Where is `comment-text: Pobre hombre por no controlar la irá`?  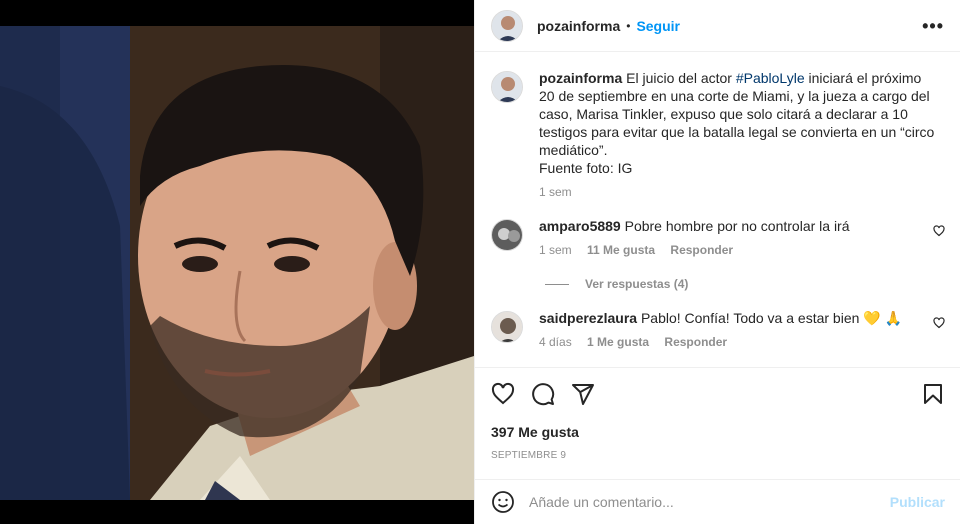 comment-text: Pobre hombre por no controlar la irá is located at coordinates (737, 226).